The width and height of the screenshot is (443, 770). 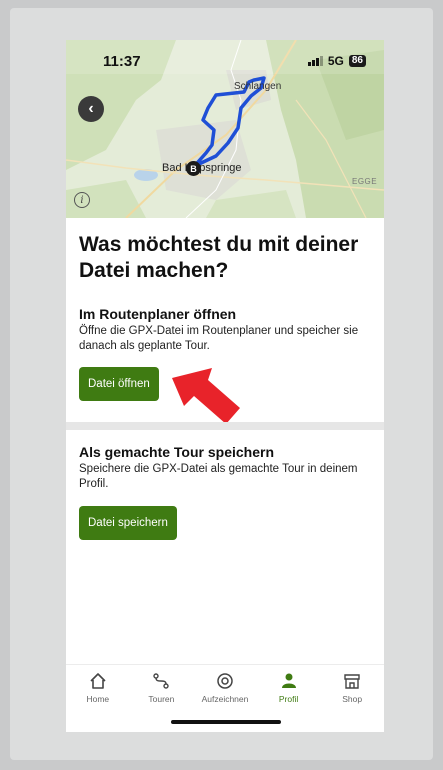 What do you see at coordinates (225, 681) in the screenshot?
I see `record-icon` at bounding box center [225, 681].